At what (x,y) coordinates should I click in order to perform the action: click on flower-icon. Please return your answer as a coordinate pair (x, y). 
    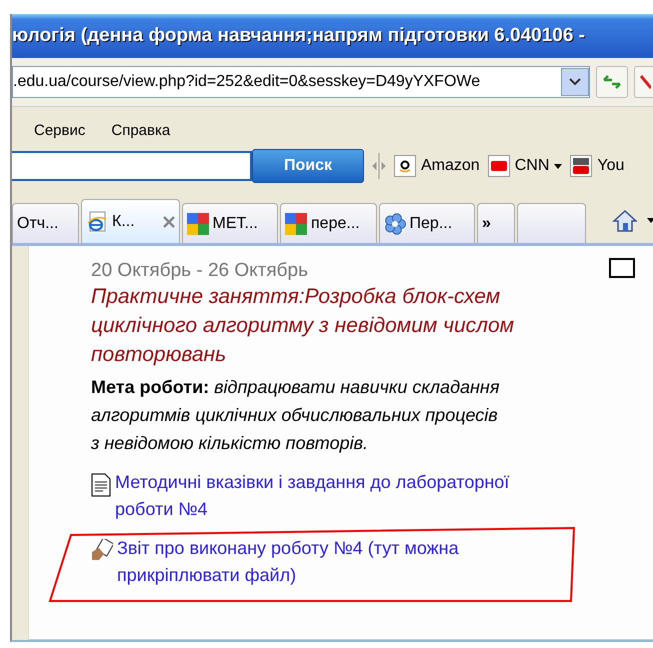
    Looking at the image, I should click on (395, 223).